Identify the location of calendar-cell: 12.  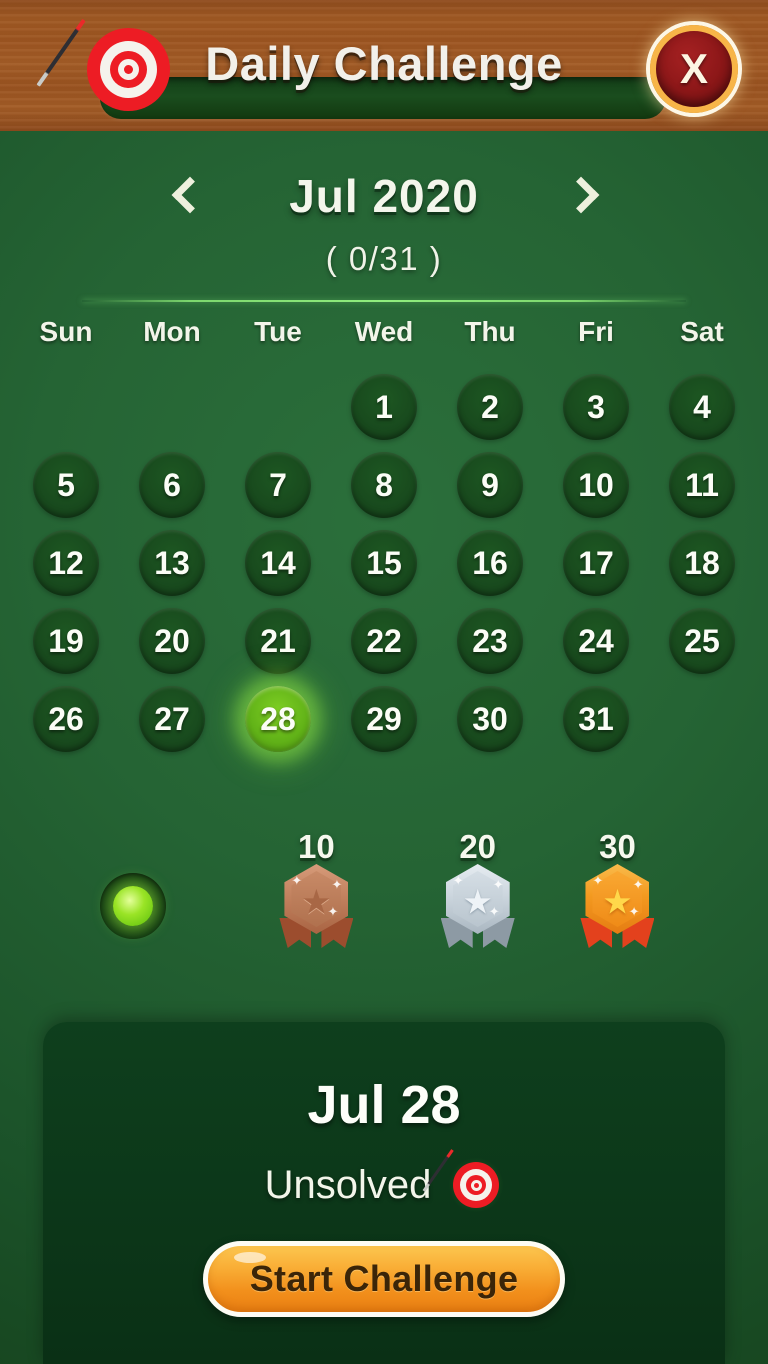
(66, 563).